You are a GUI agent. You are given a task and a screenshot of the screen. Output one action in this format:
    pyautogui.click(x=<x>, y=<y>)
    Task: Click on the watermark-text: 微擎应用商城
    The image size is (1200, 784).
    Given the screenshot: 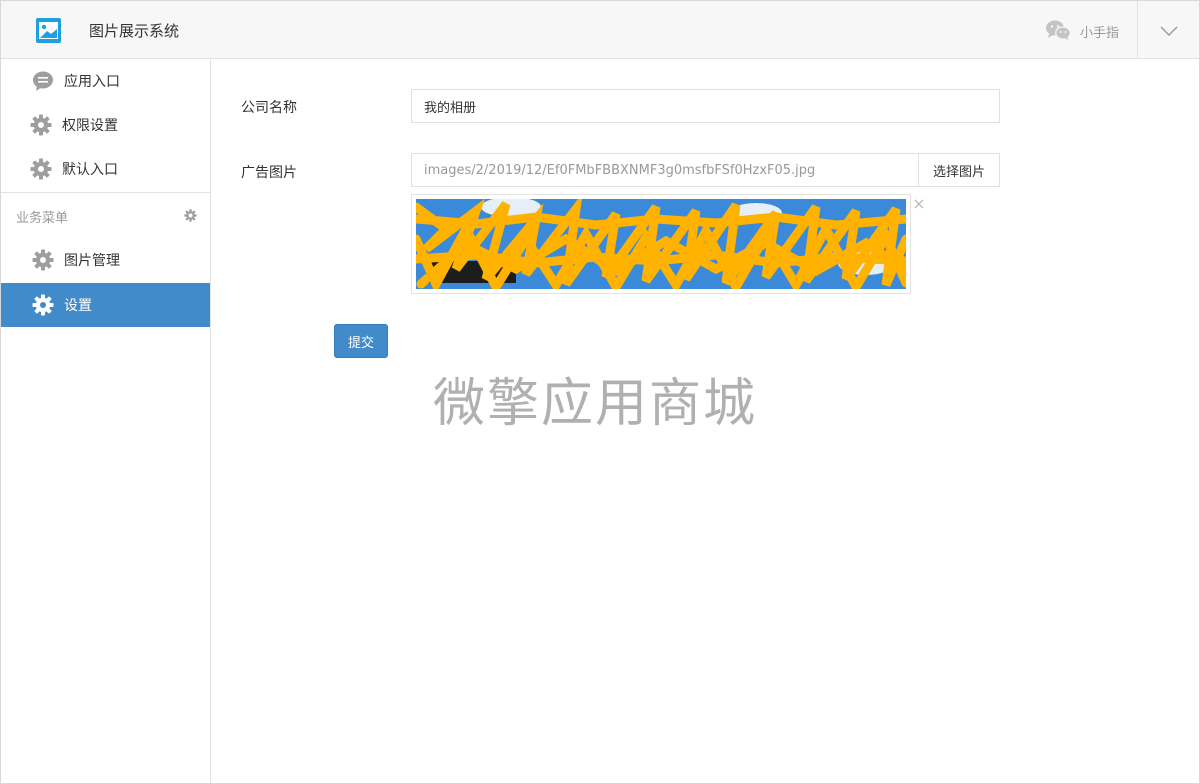 What is the action you would take?
    pyautogui.click(x=595, y=404)
    